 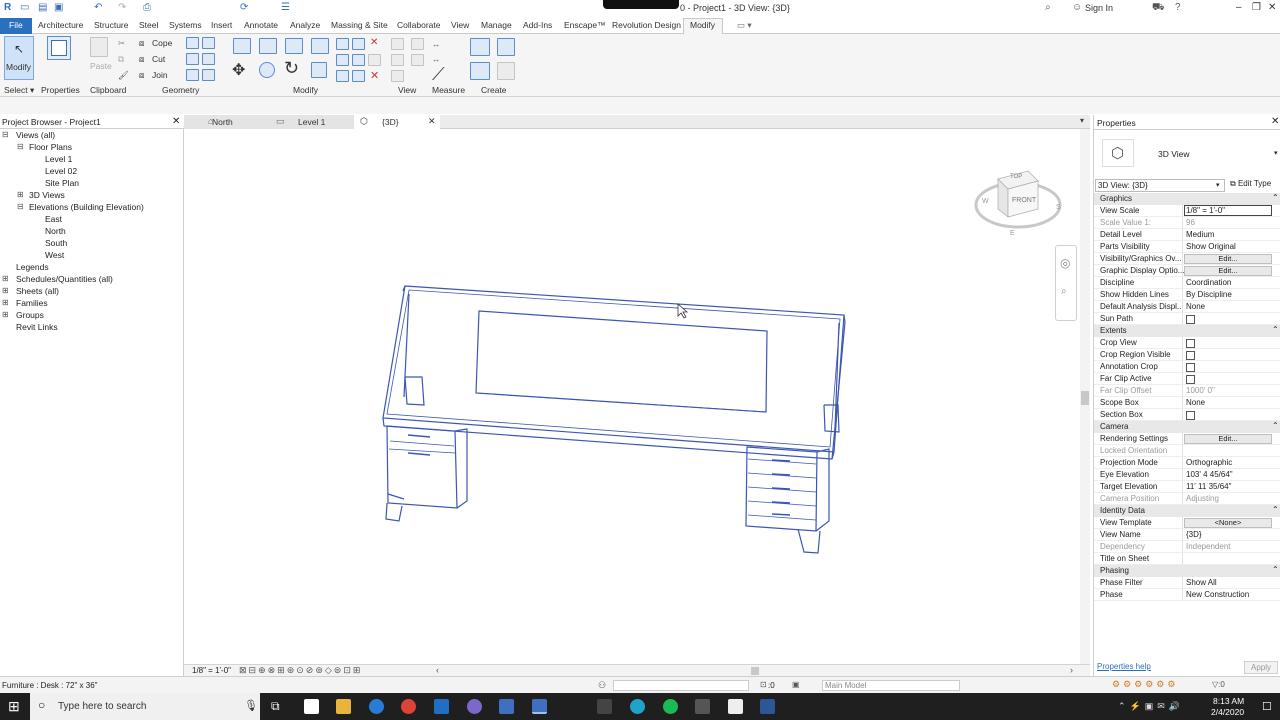 What do you see at coordinates (111, 25) in the screenshot?
I see `tab-structure: Structure` at bounding box center [111, 25].